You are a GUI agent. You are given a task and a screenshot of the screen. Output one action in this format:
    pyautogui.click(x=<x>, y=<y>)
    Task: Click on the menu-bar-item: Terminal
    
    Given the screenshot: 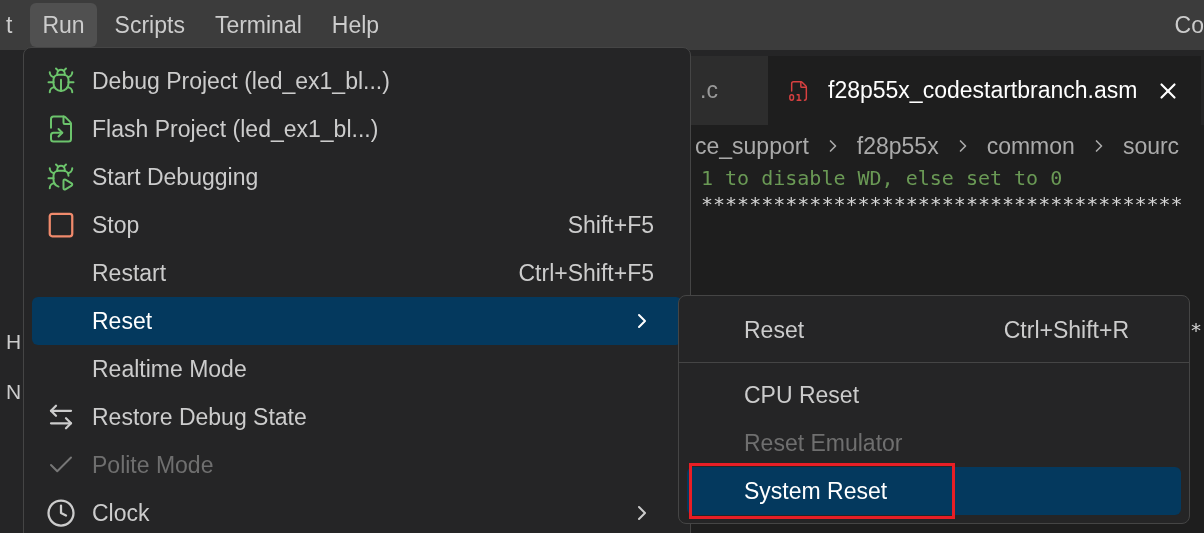 What is the action you would take?
    pyautogui.click(x=258, y=25)
    